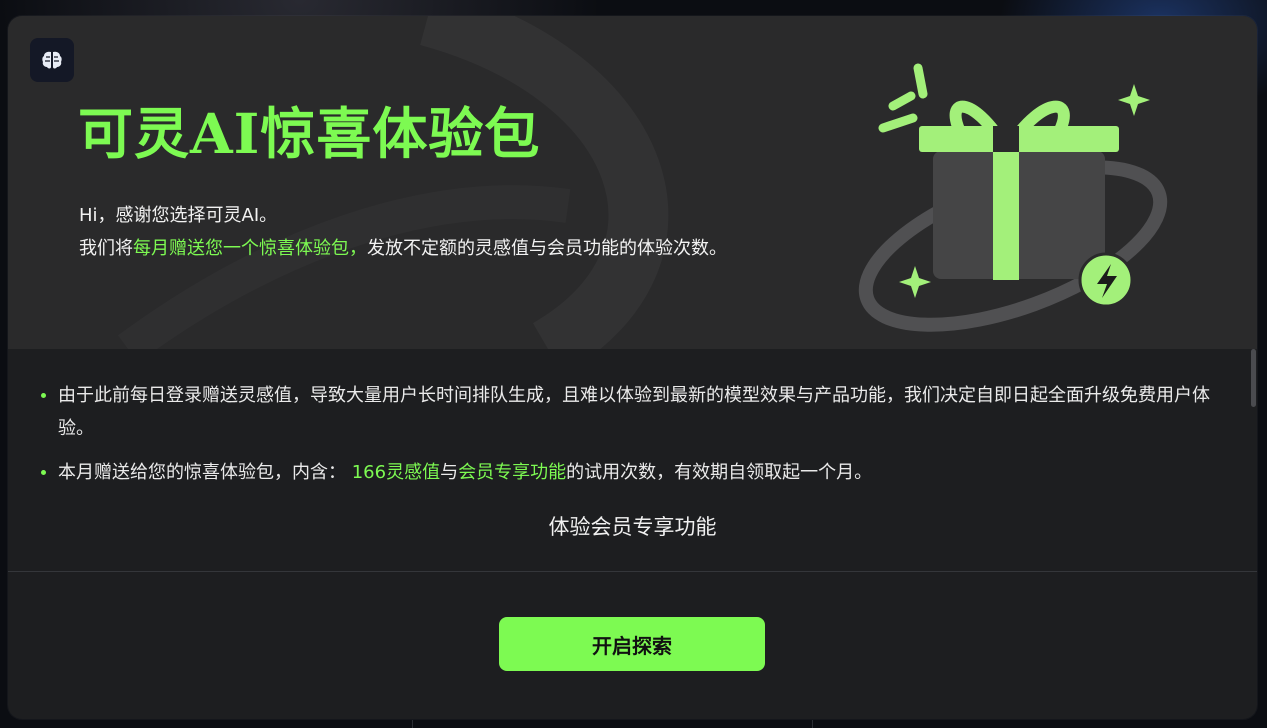 The height and width of the screenshot is (728, 1267). What do you see at coordinates (396, 472) in the screenshot?
I see `credits-highlight: 166灵感值` at bounding box center [396, 472].